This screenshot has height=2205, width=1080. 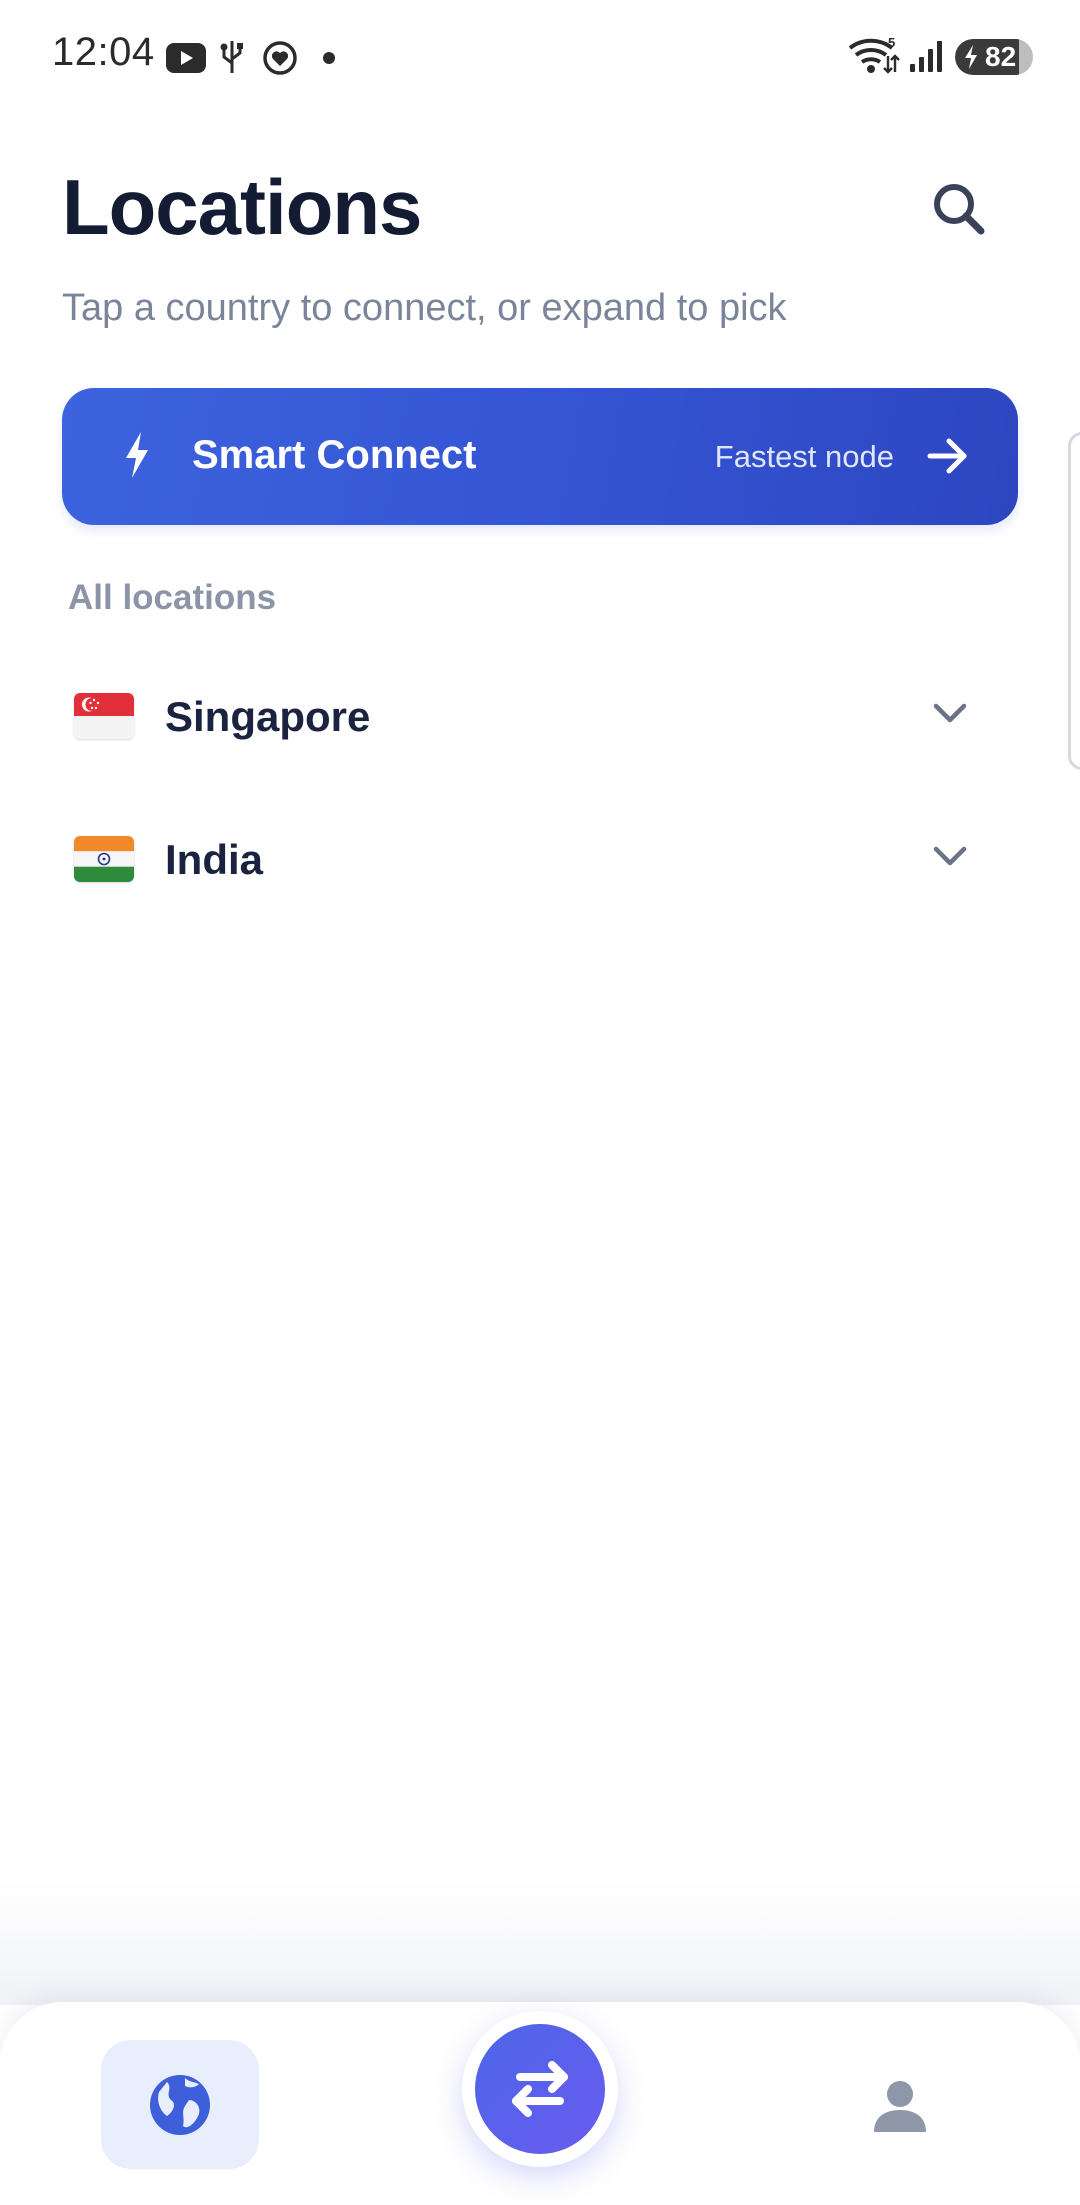 What do you see at coordinates (329, 58) in the screenshot?
I see `dot-icon` at bounding box center [329, 58].